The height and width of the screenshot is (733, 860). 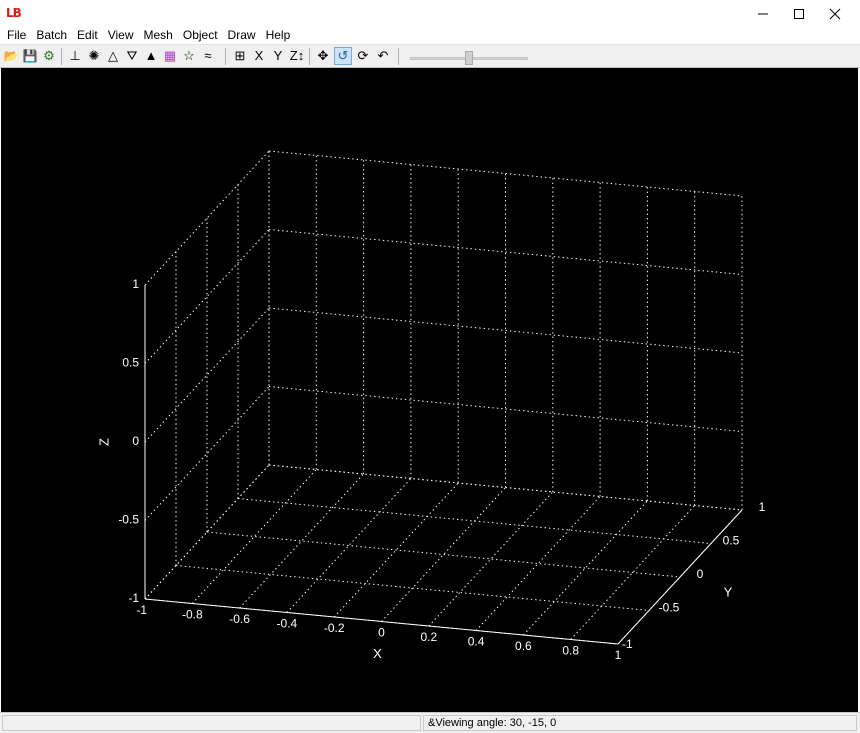 I want to click on save-disk-button: 💾, so click(x=30, y=56).